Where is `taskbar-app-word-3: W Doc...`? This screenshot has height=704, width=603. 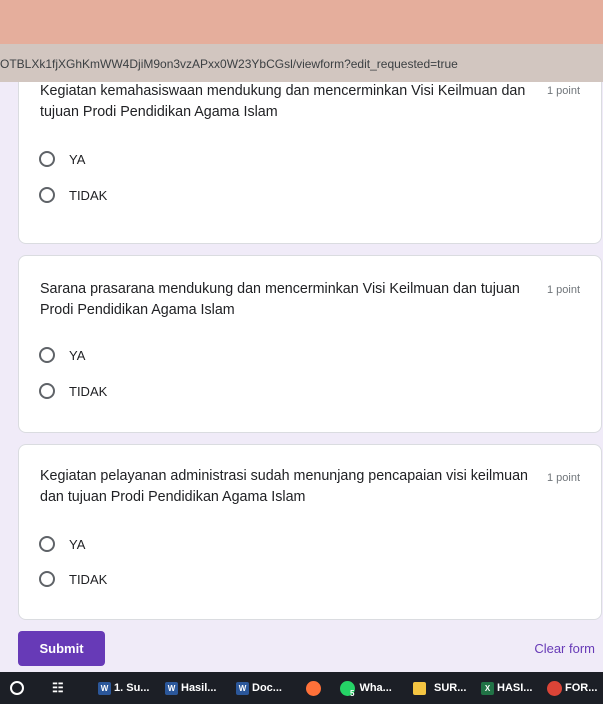 taskbar-app-word-3: W Doc... is located at coordinates (259, 688).